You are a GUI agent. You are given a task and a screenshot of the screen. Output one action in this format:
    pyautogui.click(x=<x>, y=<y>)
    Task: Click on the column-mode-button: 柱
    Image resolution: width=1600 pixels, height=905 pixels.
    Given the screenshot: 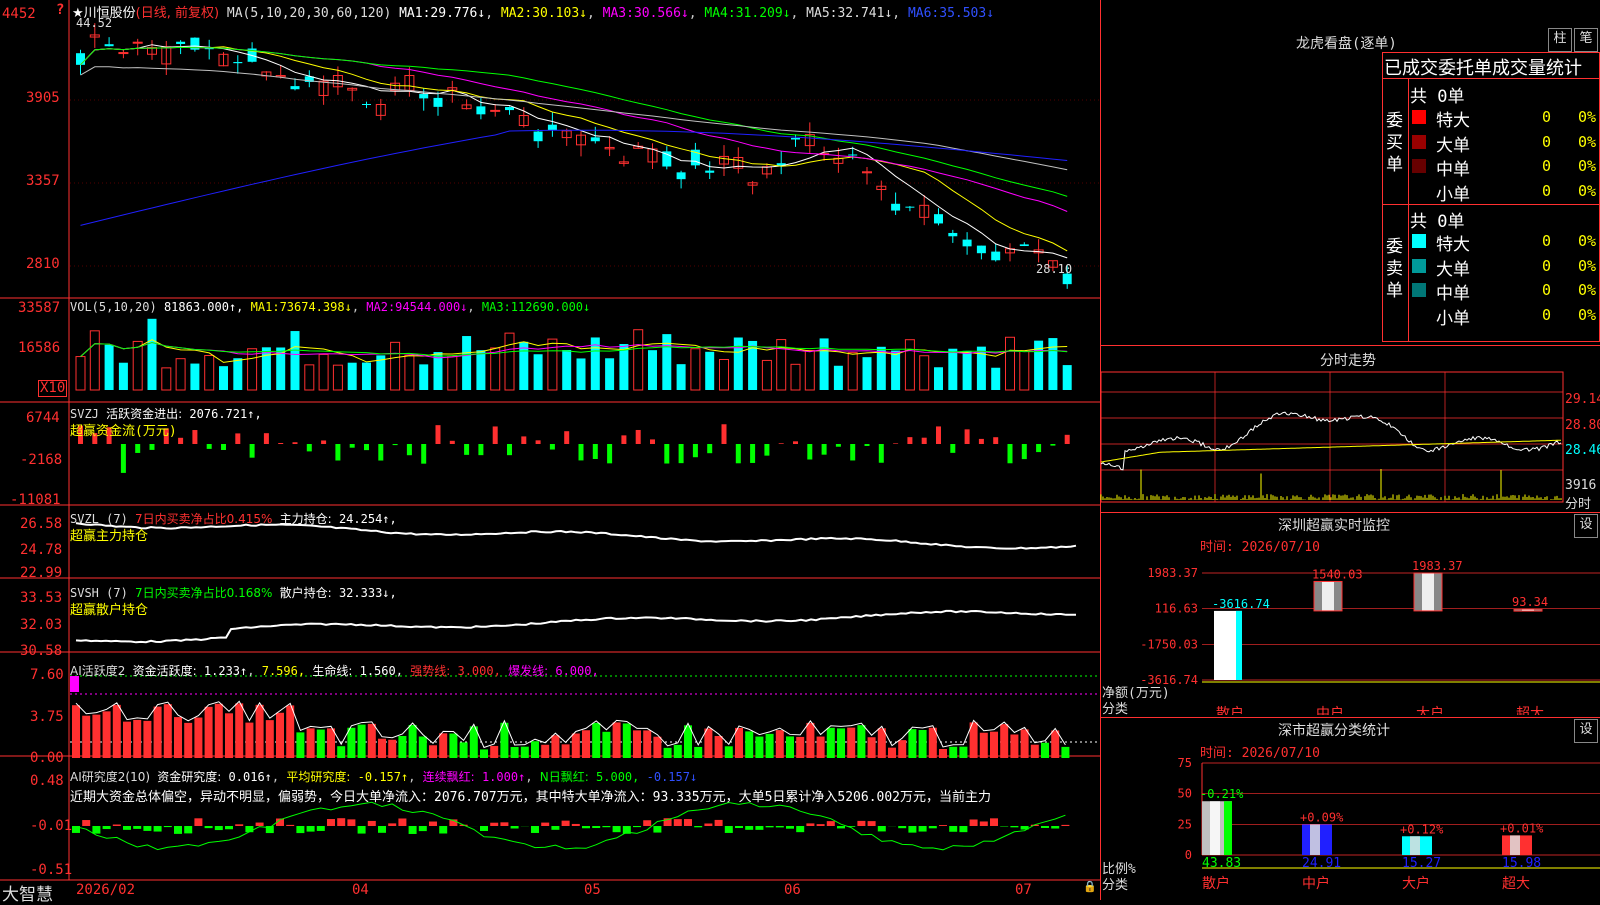 What is the action you would take?
    pyautogui.click(x=1560, y=40)
    